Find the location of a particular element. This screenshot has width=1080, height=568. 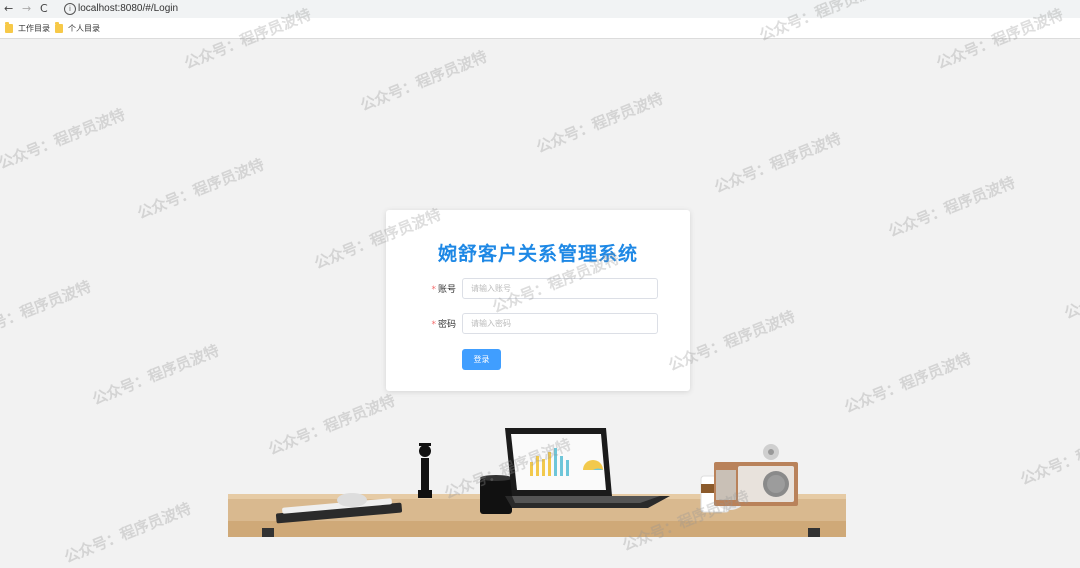

browser-chrome: ← → C i localhost:8080/#/Login 工作目录 个人目录 is located at coordinates (540, 19).